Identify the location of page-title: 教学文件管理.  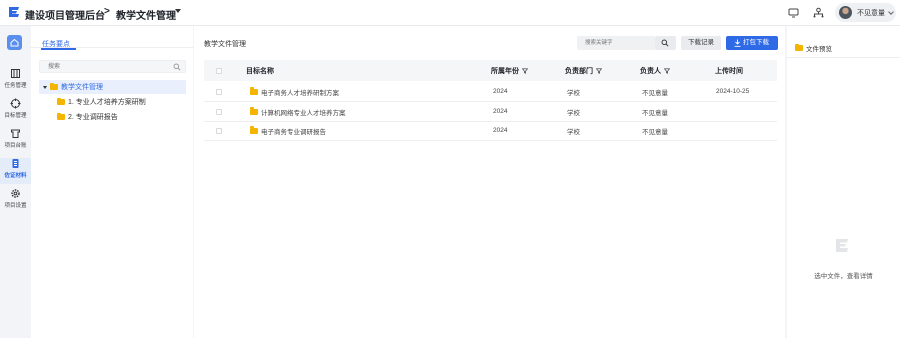
(146, 14).